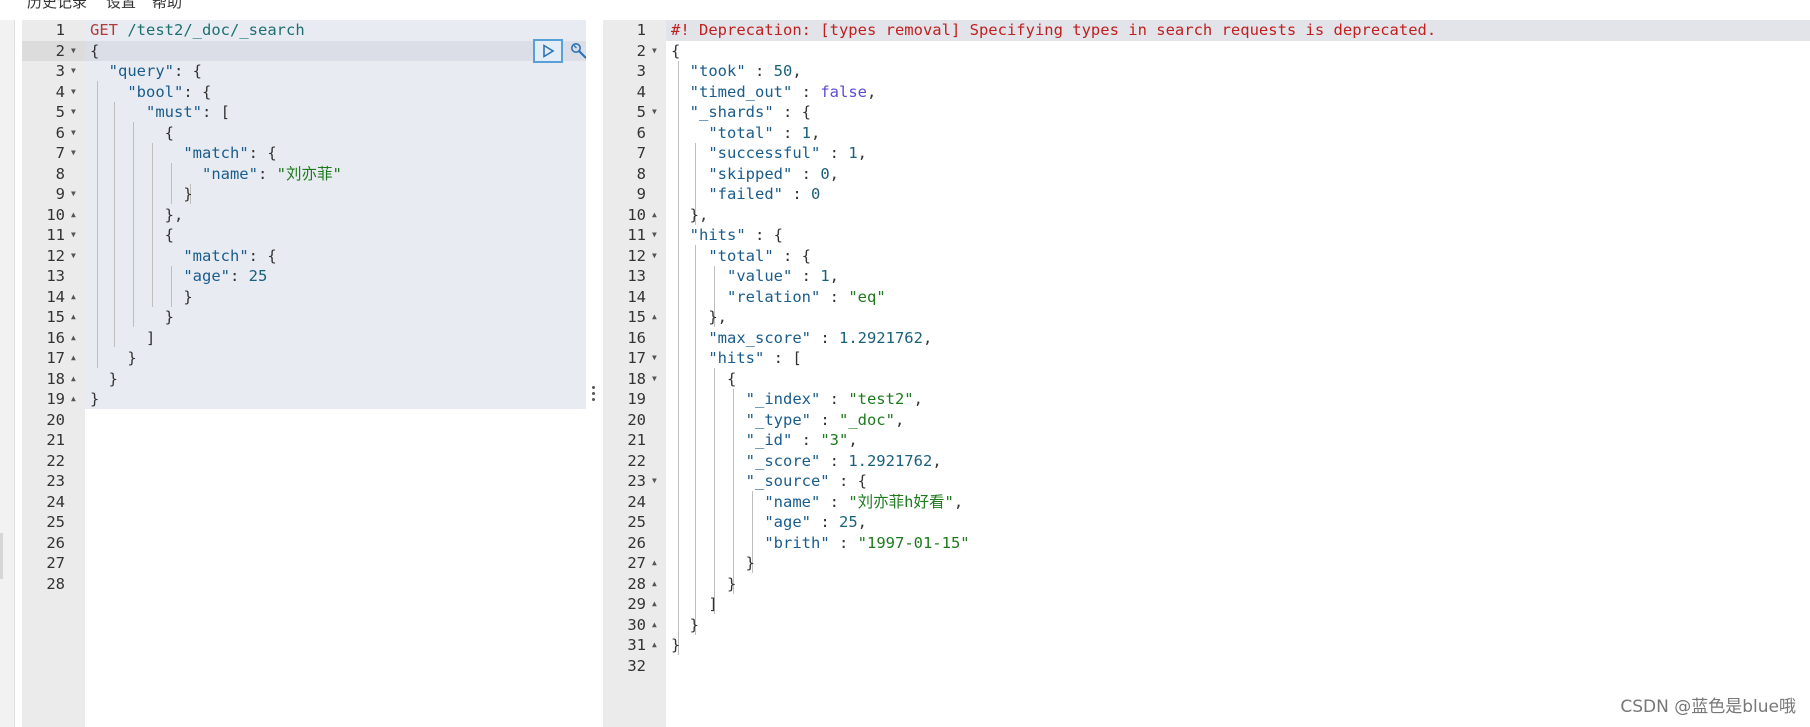 This screenshot has height=727, width=1810. I want to click on request-settings-button, so click(576, 51).